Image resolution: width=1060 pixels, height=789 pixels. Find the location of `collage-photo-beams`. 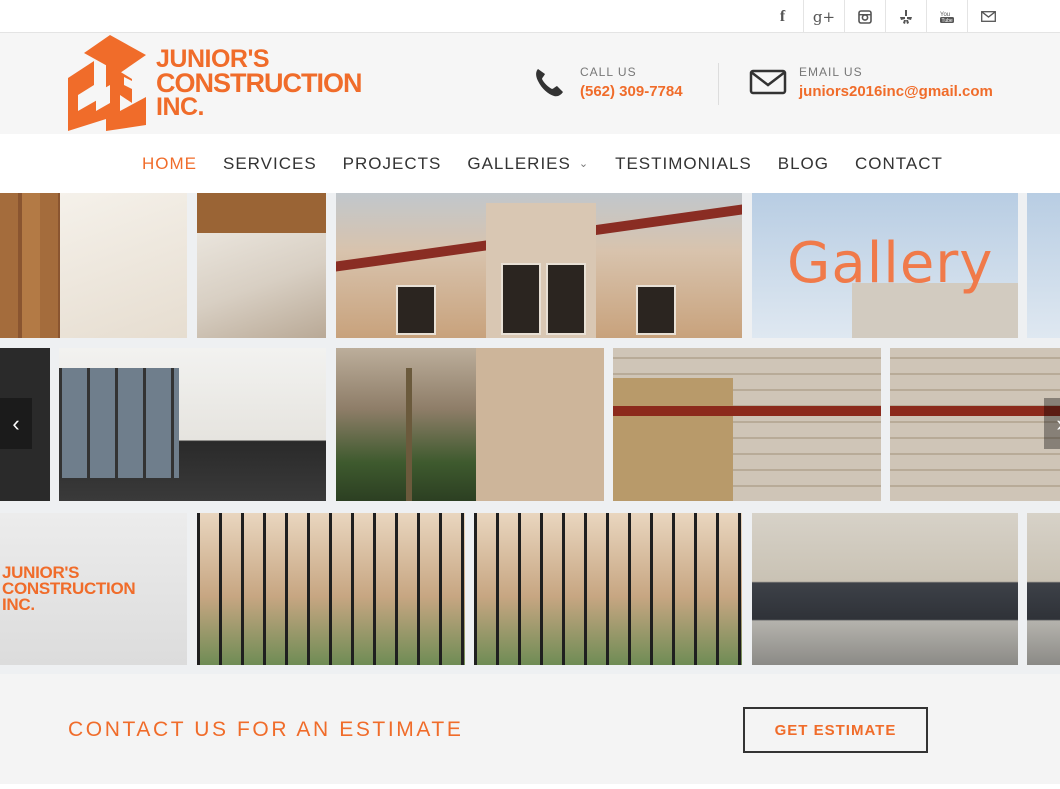

collage-photo-beams is located at coordinates (93, 265).